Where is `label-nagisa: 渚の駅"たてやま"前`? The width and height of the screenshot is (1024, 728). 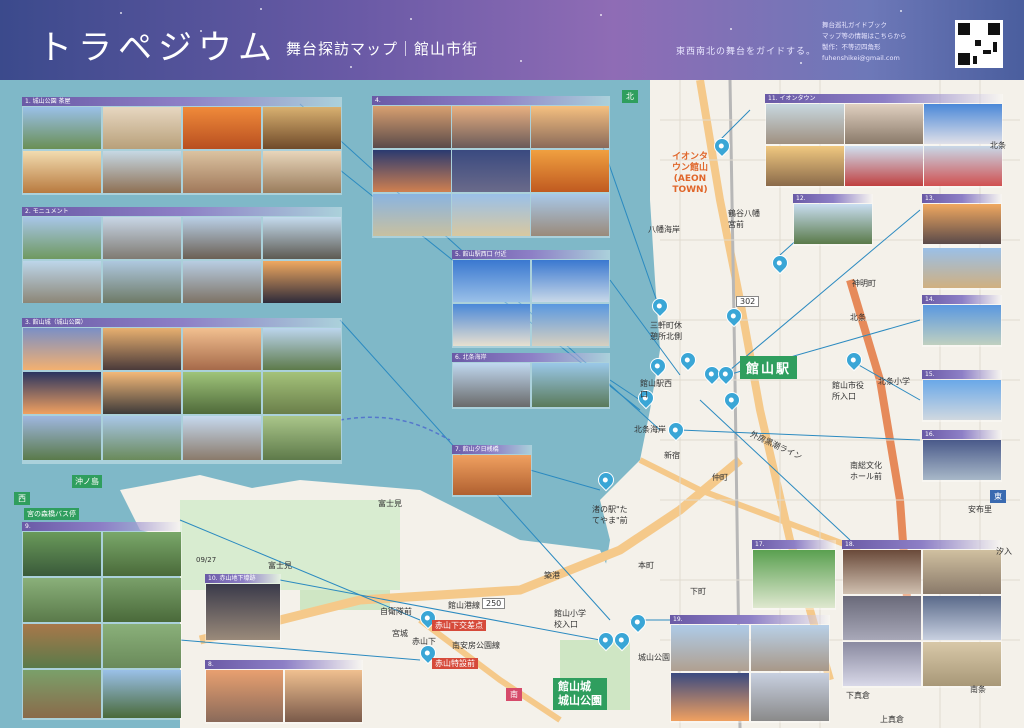
label-nagisa: 渚の駅"たてやま"前 is located at coordinates (610, 515).